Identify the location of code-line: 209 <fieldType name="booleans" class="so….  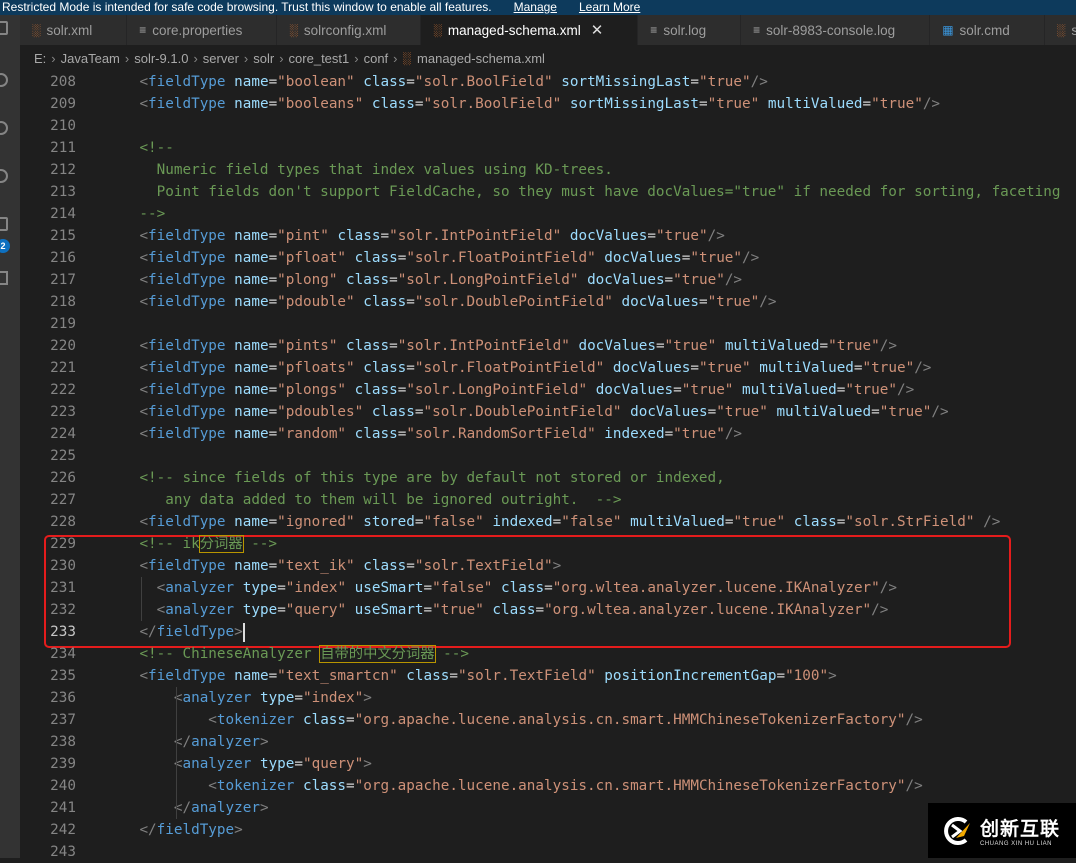
(548, 104).